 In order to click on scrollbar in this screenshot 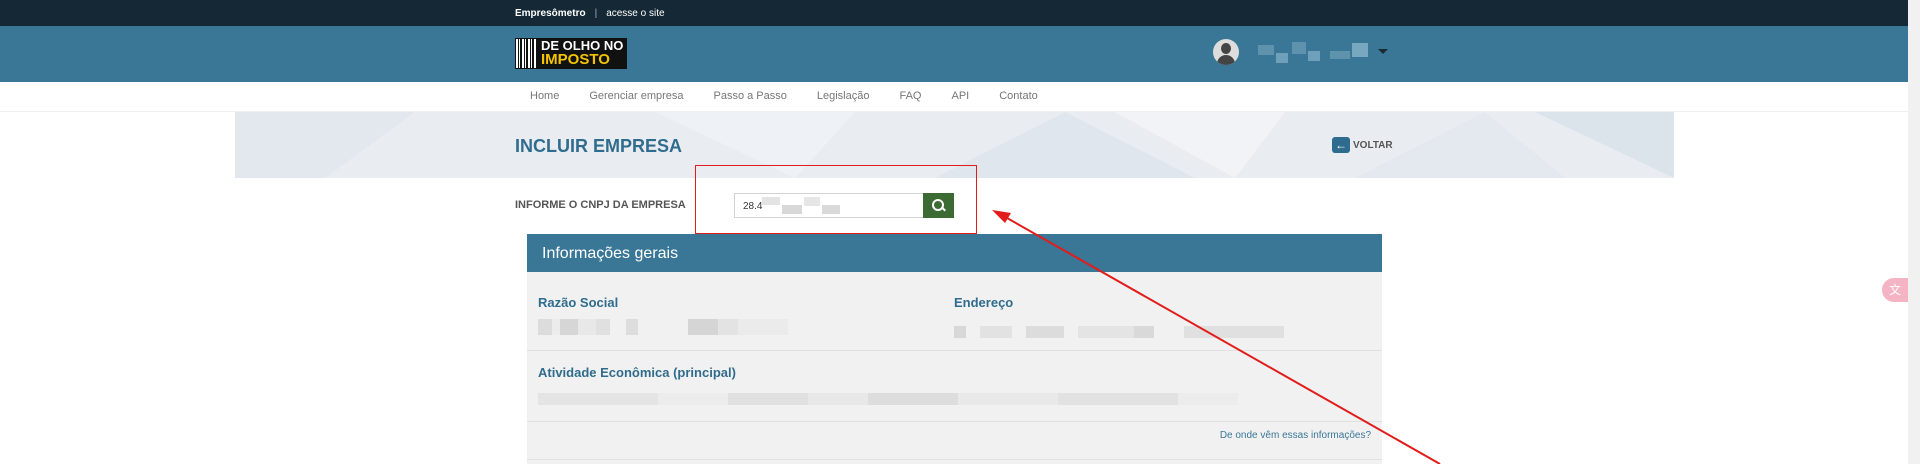, I will do `click(1914, 232)`.